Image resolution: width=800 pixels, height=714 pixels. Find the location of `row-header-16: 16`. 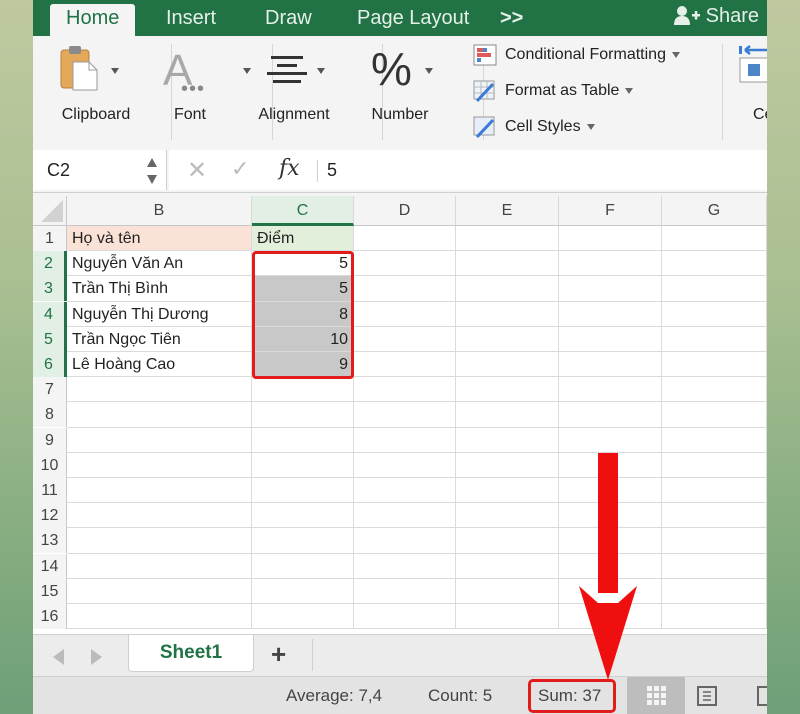

row-header-16: 16 is located at coordinates (50, 616).